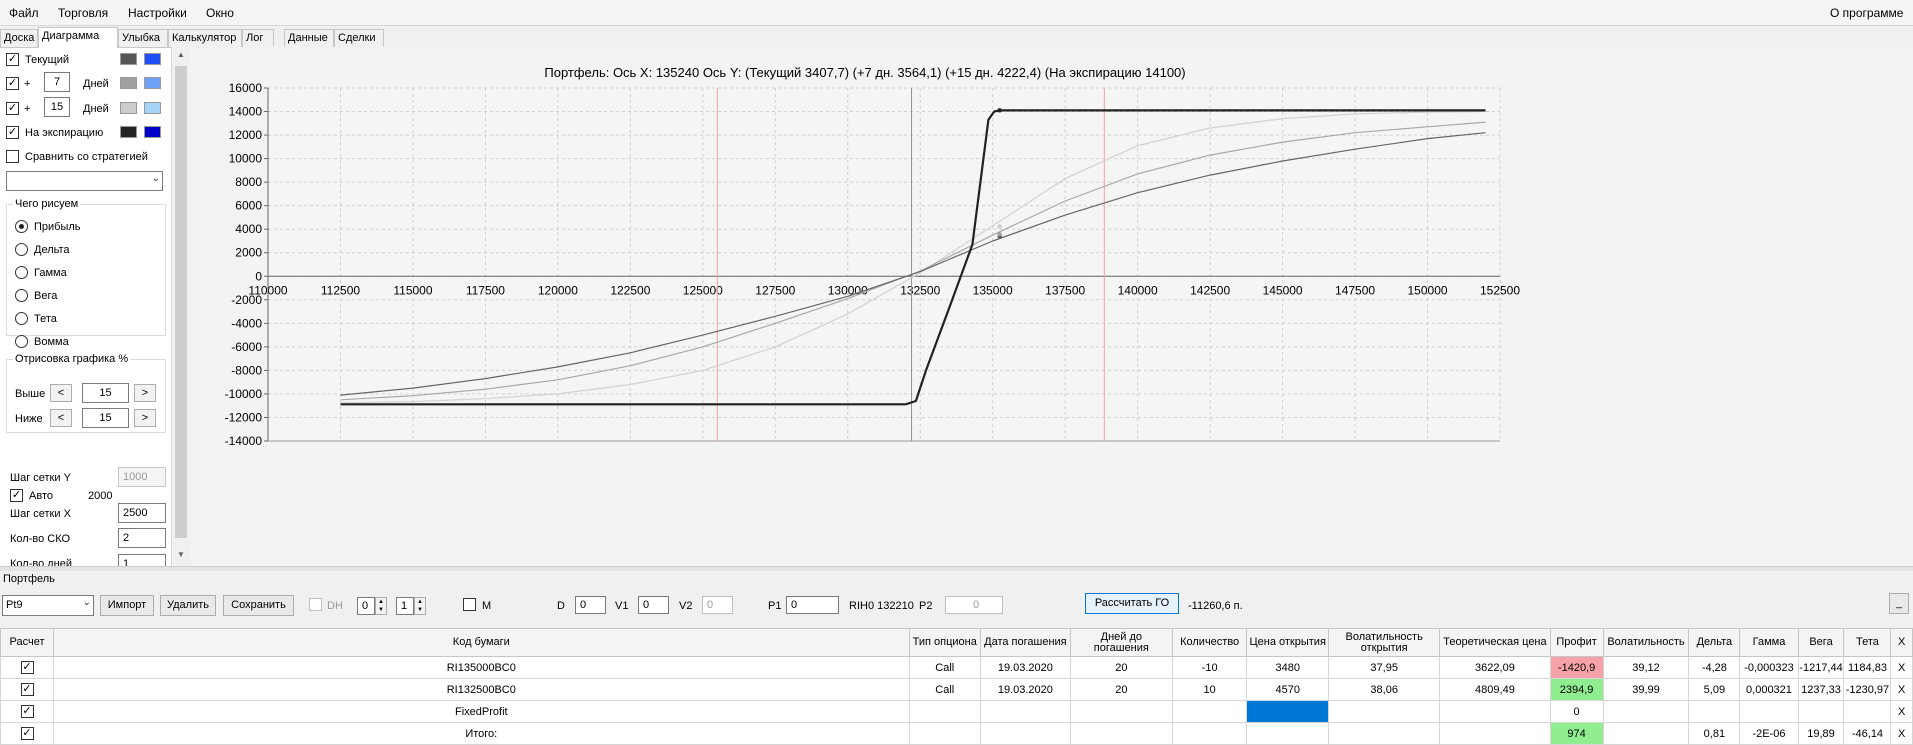  I want to click on col-header-type: Тип опциона, so click(944, 642).